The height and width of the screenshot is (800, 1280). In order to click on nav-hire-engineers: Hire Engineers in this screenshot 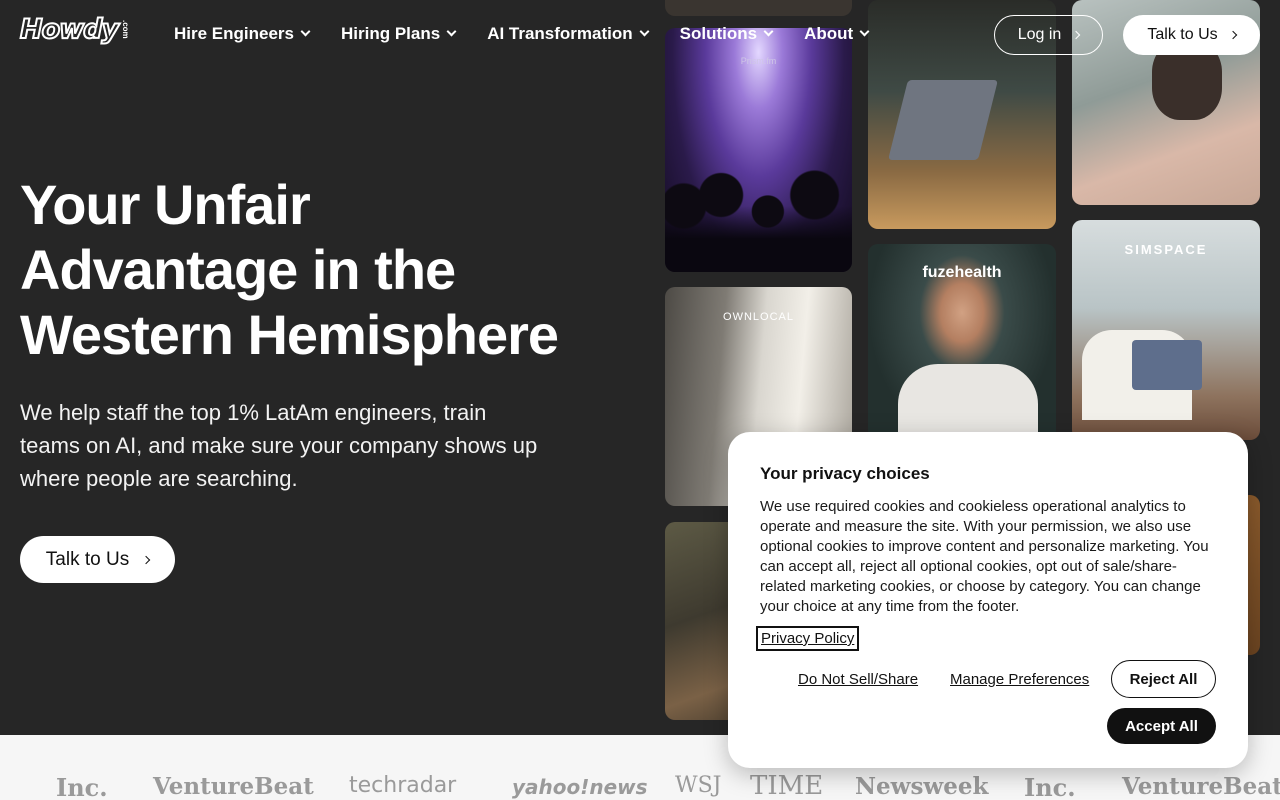, I will do `click(242, 34)`.